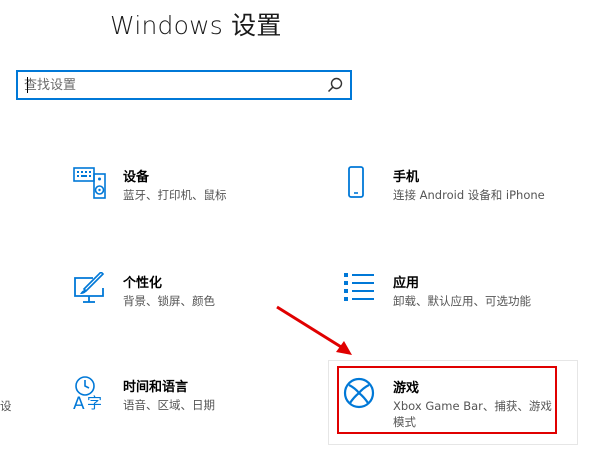 The width and height of the screenshot is (600, 454). Describe the element at coordinates (94, 402) in the screenshot. I see `svg-text: 字` at that location.